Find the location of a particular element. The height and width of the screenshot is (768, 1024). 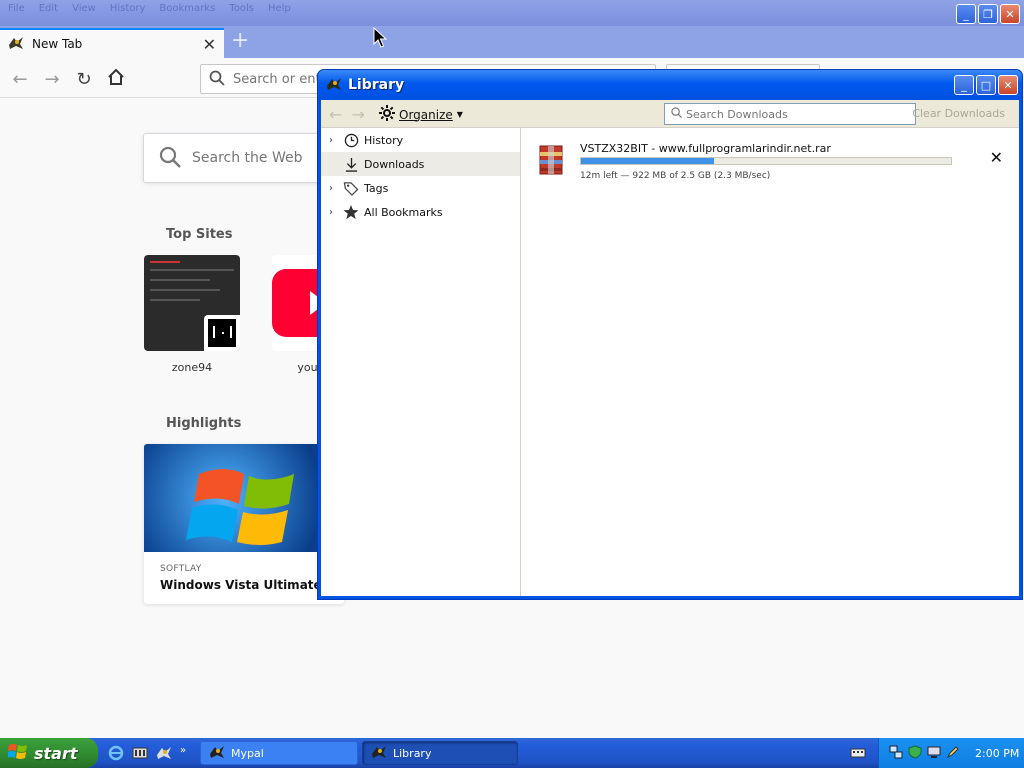

menu-edit: Edit is located at coordinates (48, 8).